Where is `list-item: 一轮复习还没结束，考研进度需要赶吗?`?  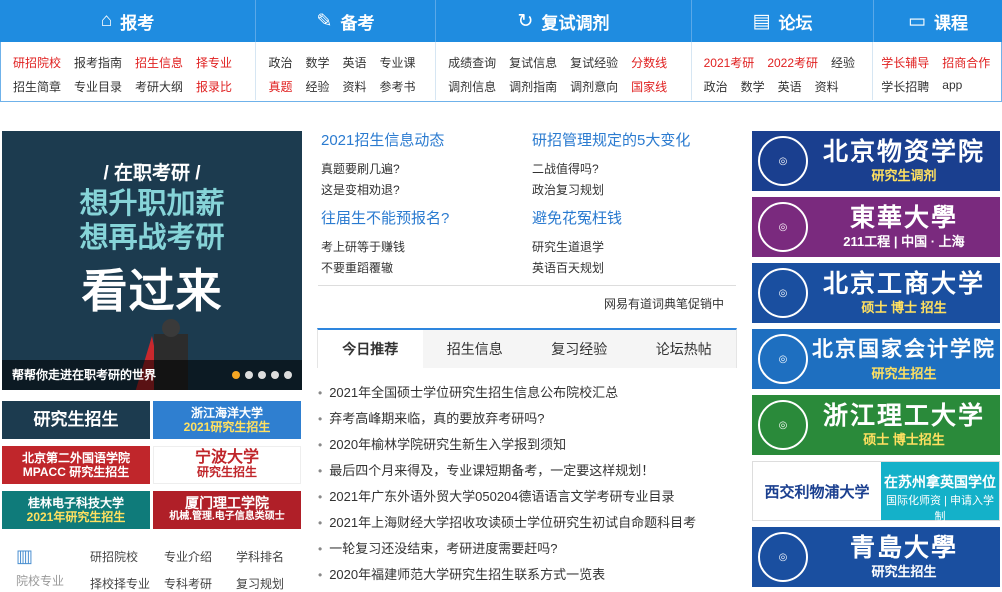
list-item: 一轮复习还没结束，考研进度需要赶吗? is located at coordinates (528, 552).